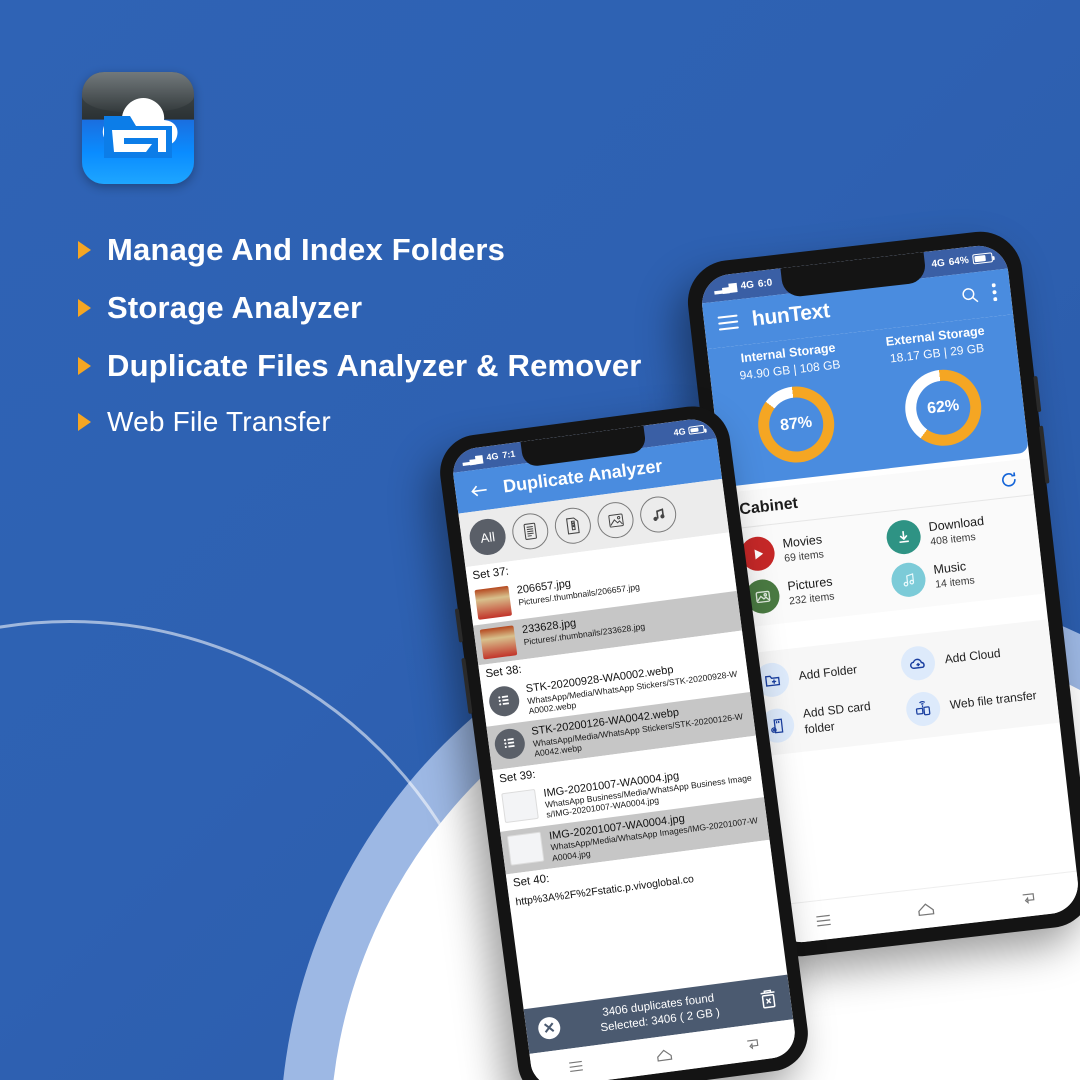 Image resolution: width=1080 pixels, height=1080 pixels. I want to click on action-web-file-transfer: Web file transfer, so click(976, 703).